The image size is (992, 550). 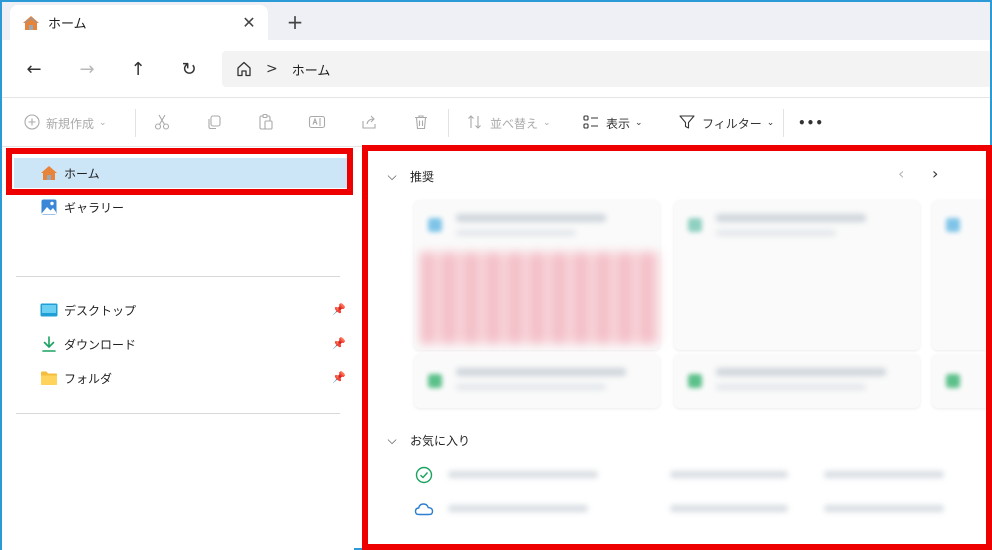 What do you see at coordinates (49, 378) in the screenshot?
I see `folder-icon` at bounding box center [49, 378].